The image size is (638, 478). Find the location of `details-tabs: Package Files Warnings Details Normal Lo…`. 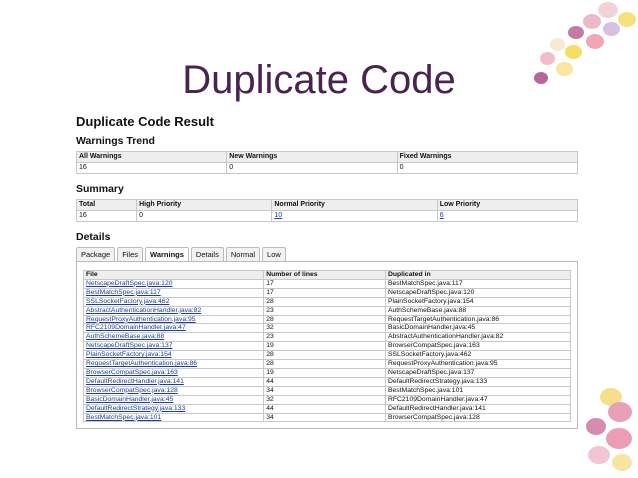

details-tabs: Package Files Warnings Details Normal Lo… is located at coordinates (327, 254).